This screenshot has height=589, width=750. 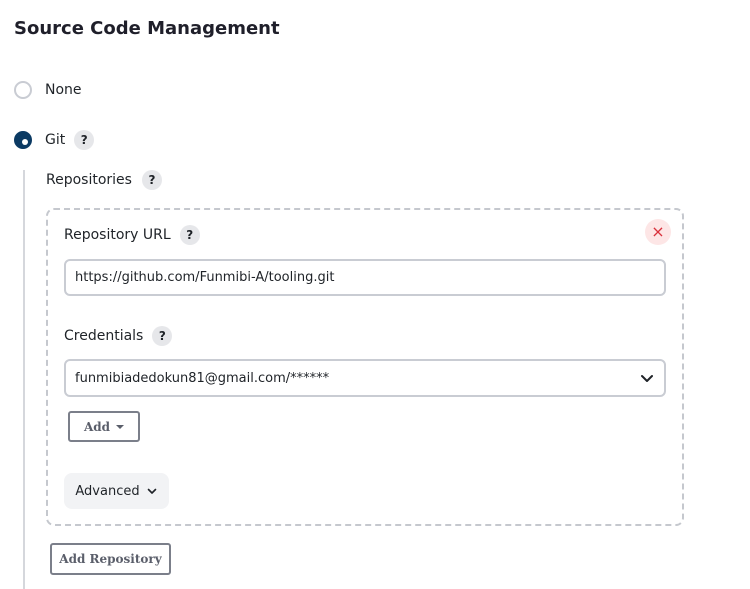 I want to click on repository-url-label: Repository URL, so click(x=117, y=235).